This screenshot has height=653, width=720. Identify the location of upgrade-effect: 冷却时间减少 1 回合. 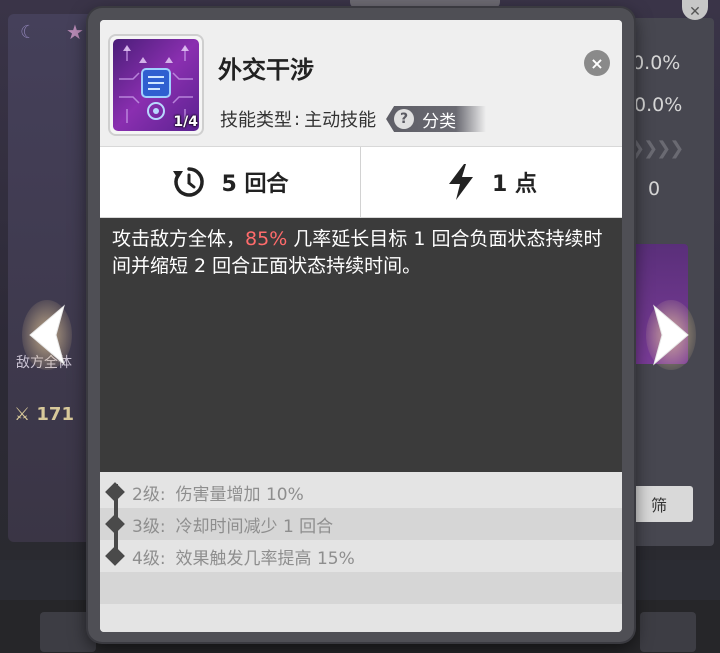
(254, 526).